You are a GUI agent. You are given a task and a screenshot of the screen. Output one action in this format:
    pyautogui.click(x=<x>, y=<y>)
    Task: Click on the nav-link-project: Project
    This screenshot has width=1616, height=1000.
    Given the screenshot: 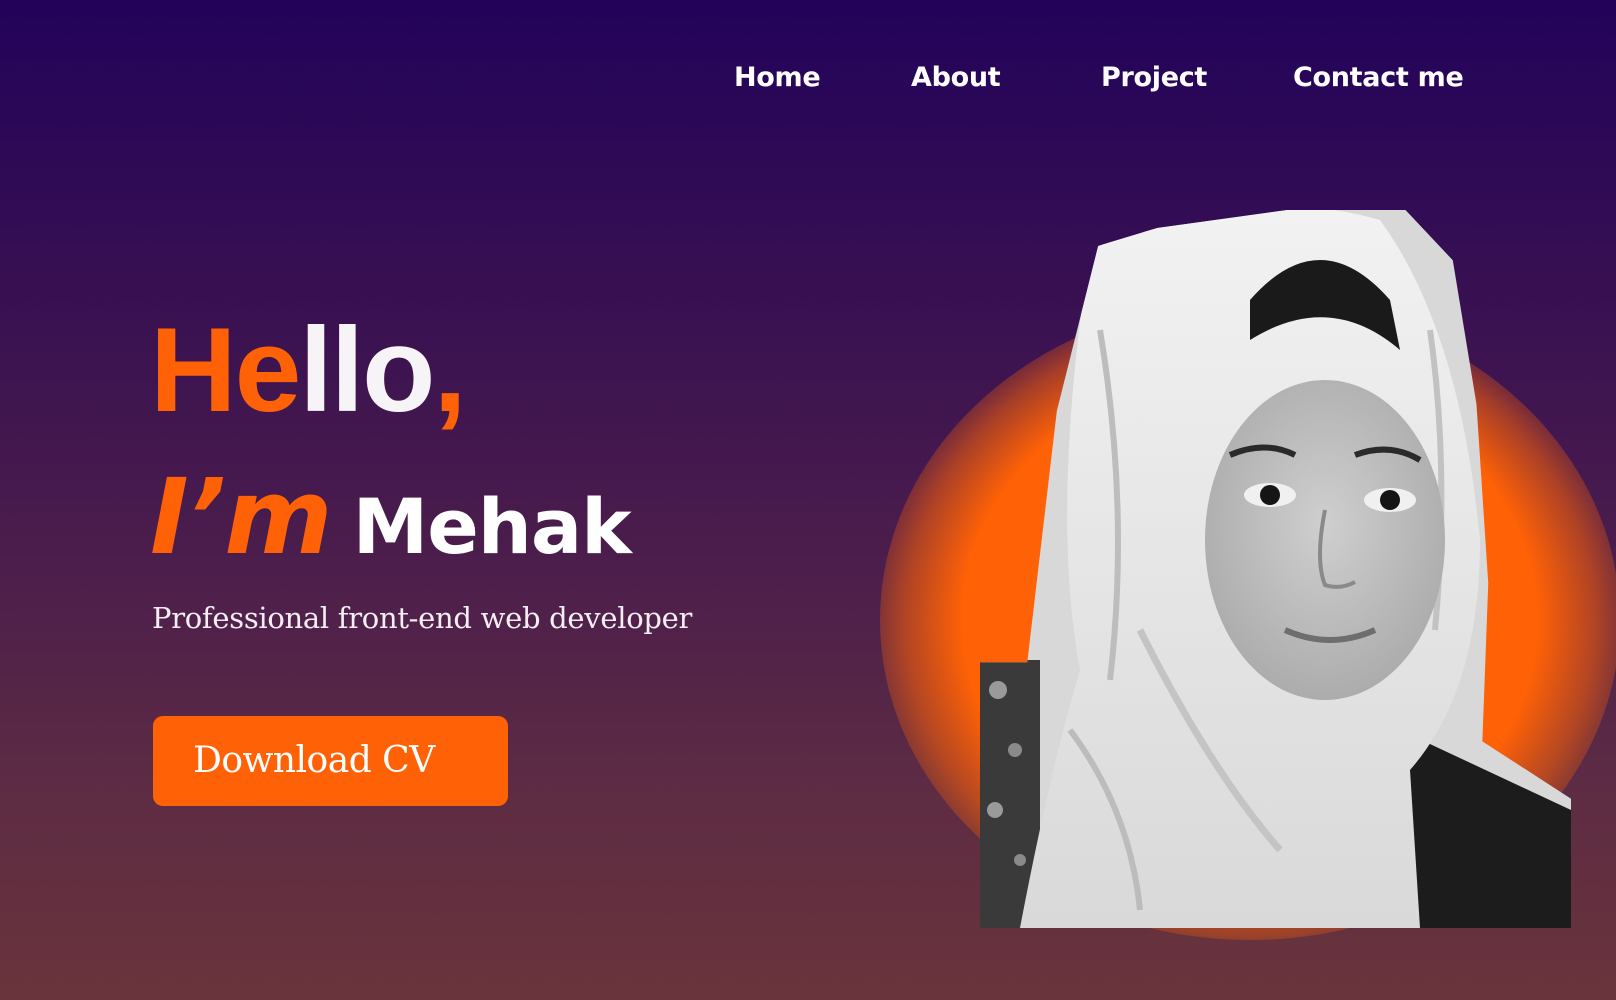 What is the action you would take?
    pyautogui.click(x=1154, y=78)
    